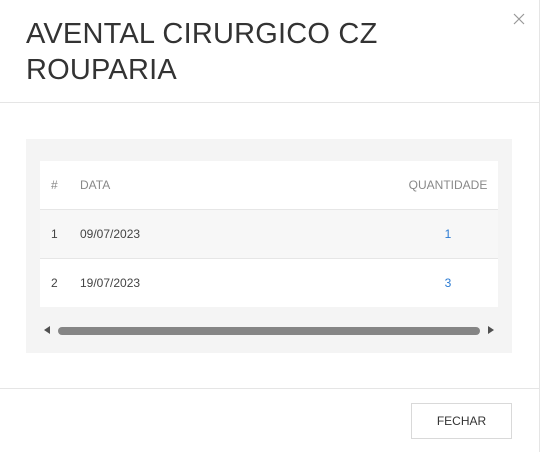  I want to click on cell-quantity: 1, so click(448, 234).